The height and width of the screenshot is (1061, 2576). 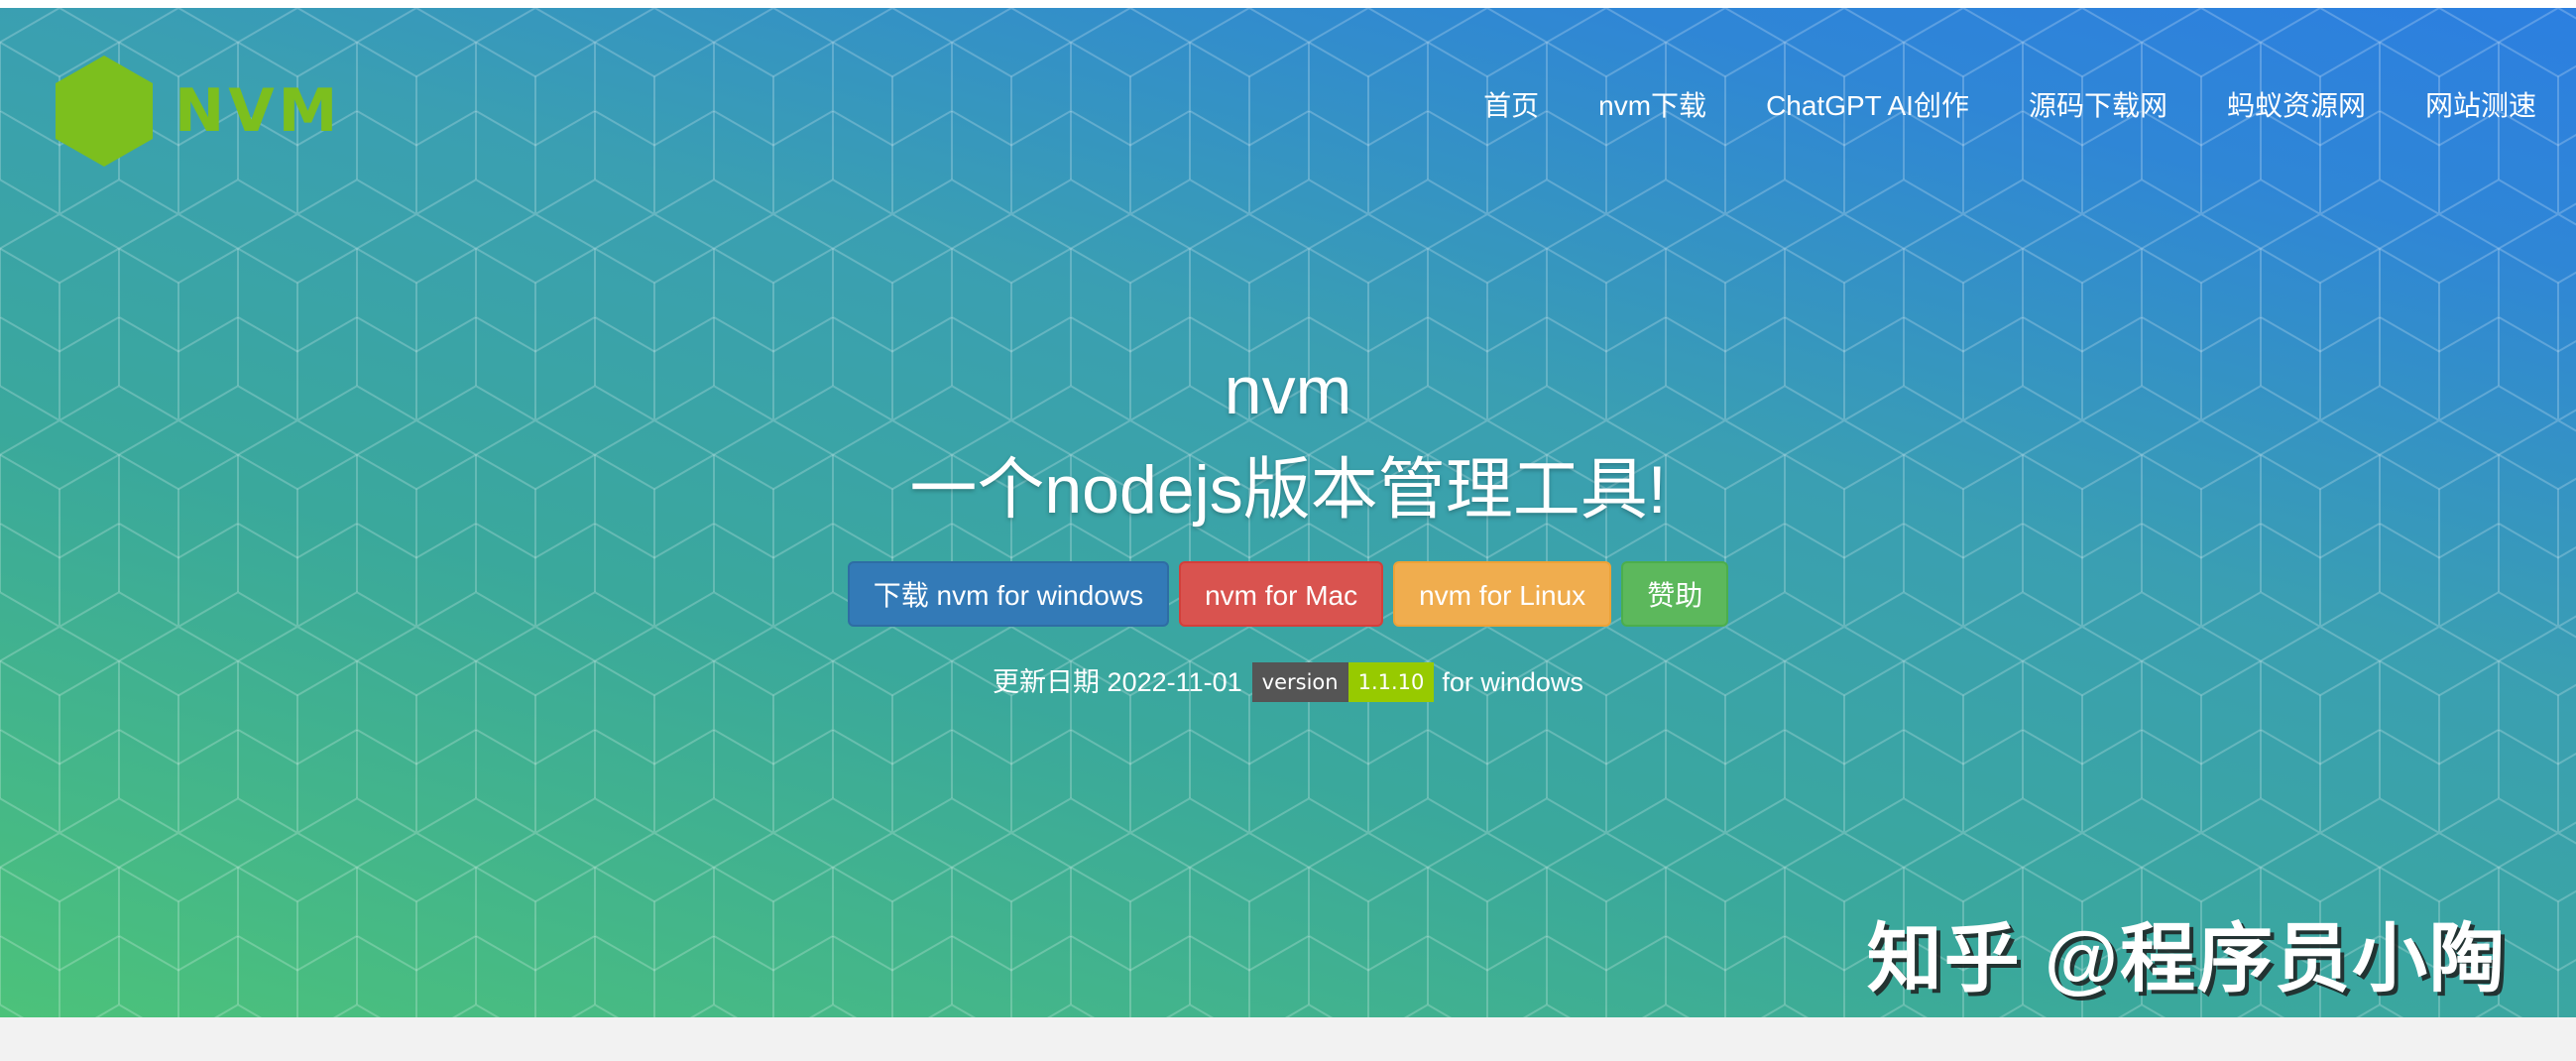 What do you see at coordinates (1288, 4) in the screenshot?
I see `top-border` at bounding box center [1288, 4].